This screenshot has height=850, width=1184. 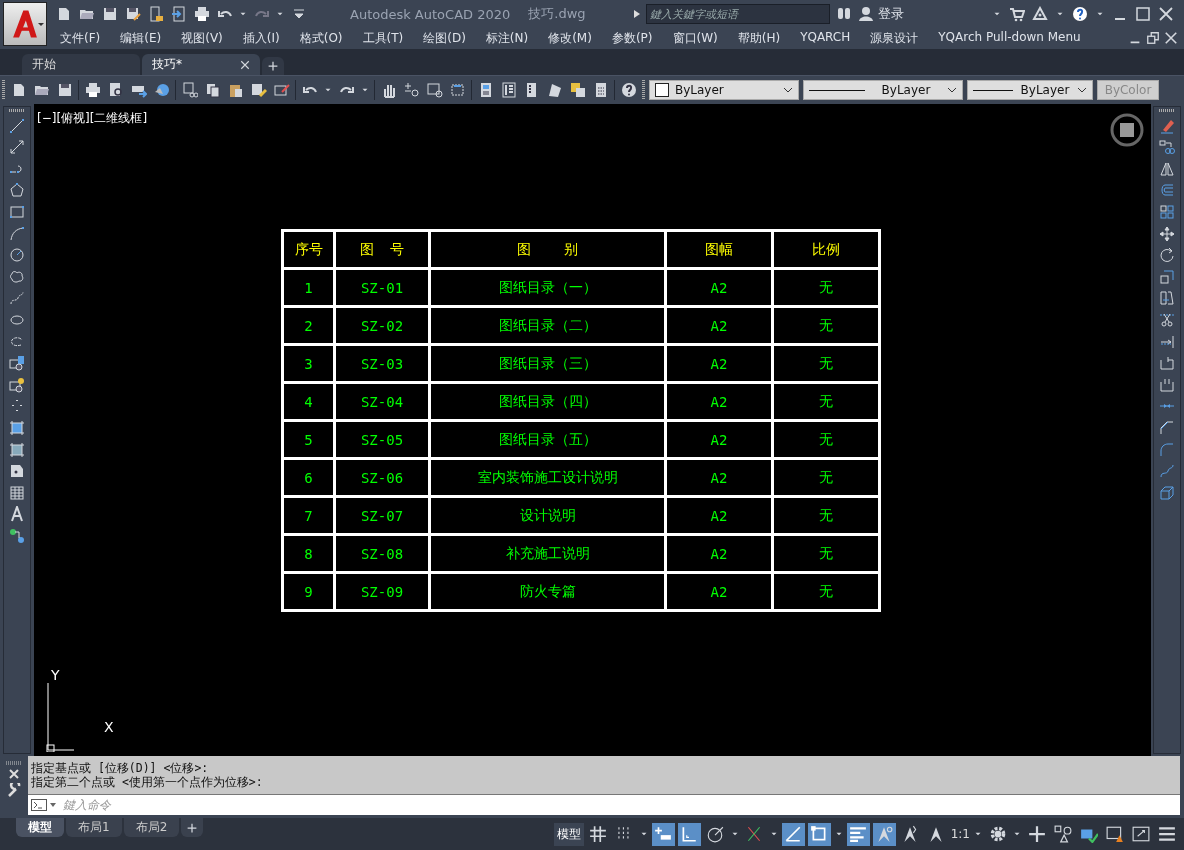 I want to click on make-block-icon, so click(x=17, y=384).